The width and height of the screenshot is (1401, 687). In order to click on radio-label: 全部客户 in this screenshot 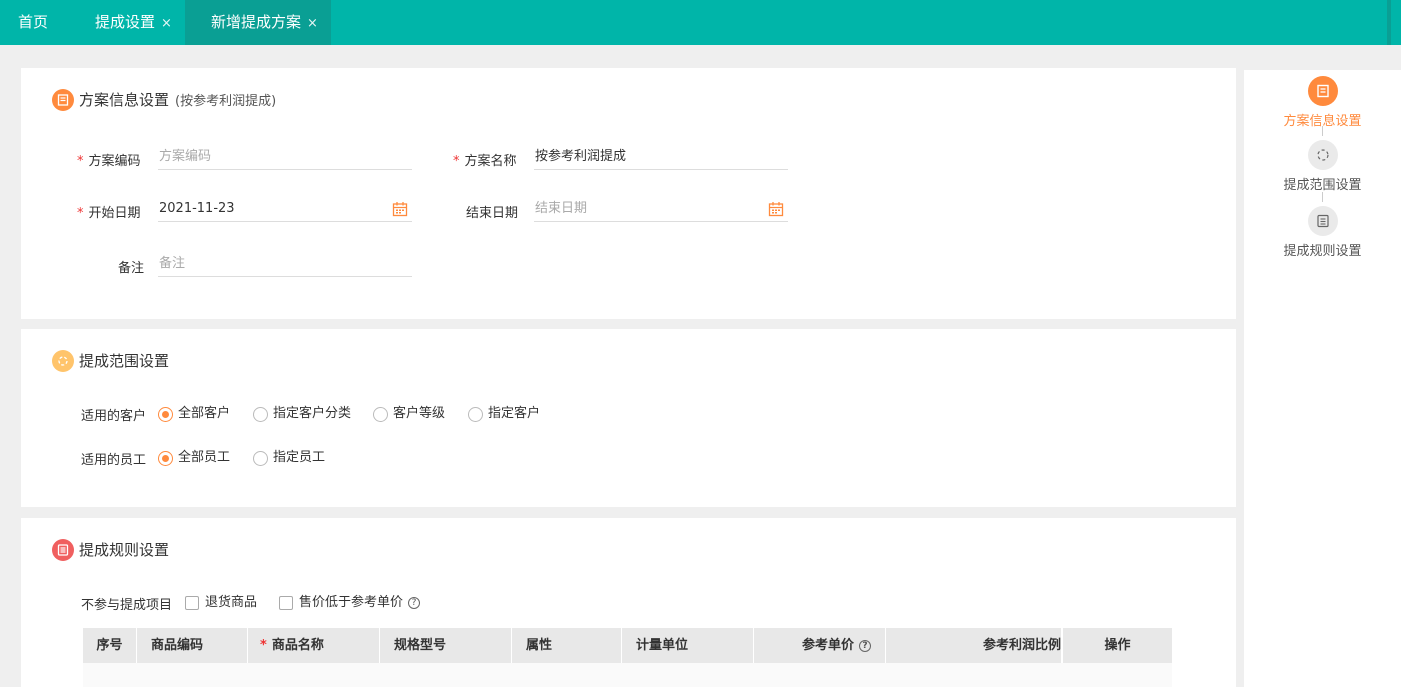, I will do `click(204, 413)`.